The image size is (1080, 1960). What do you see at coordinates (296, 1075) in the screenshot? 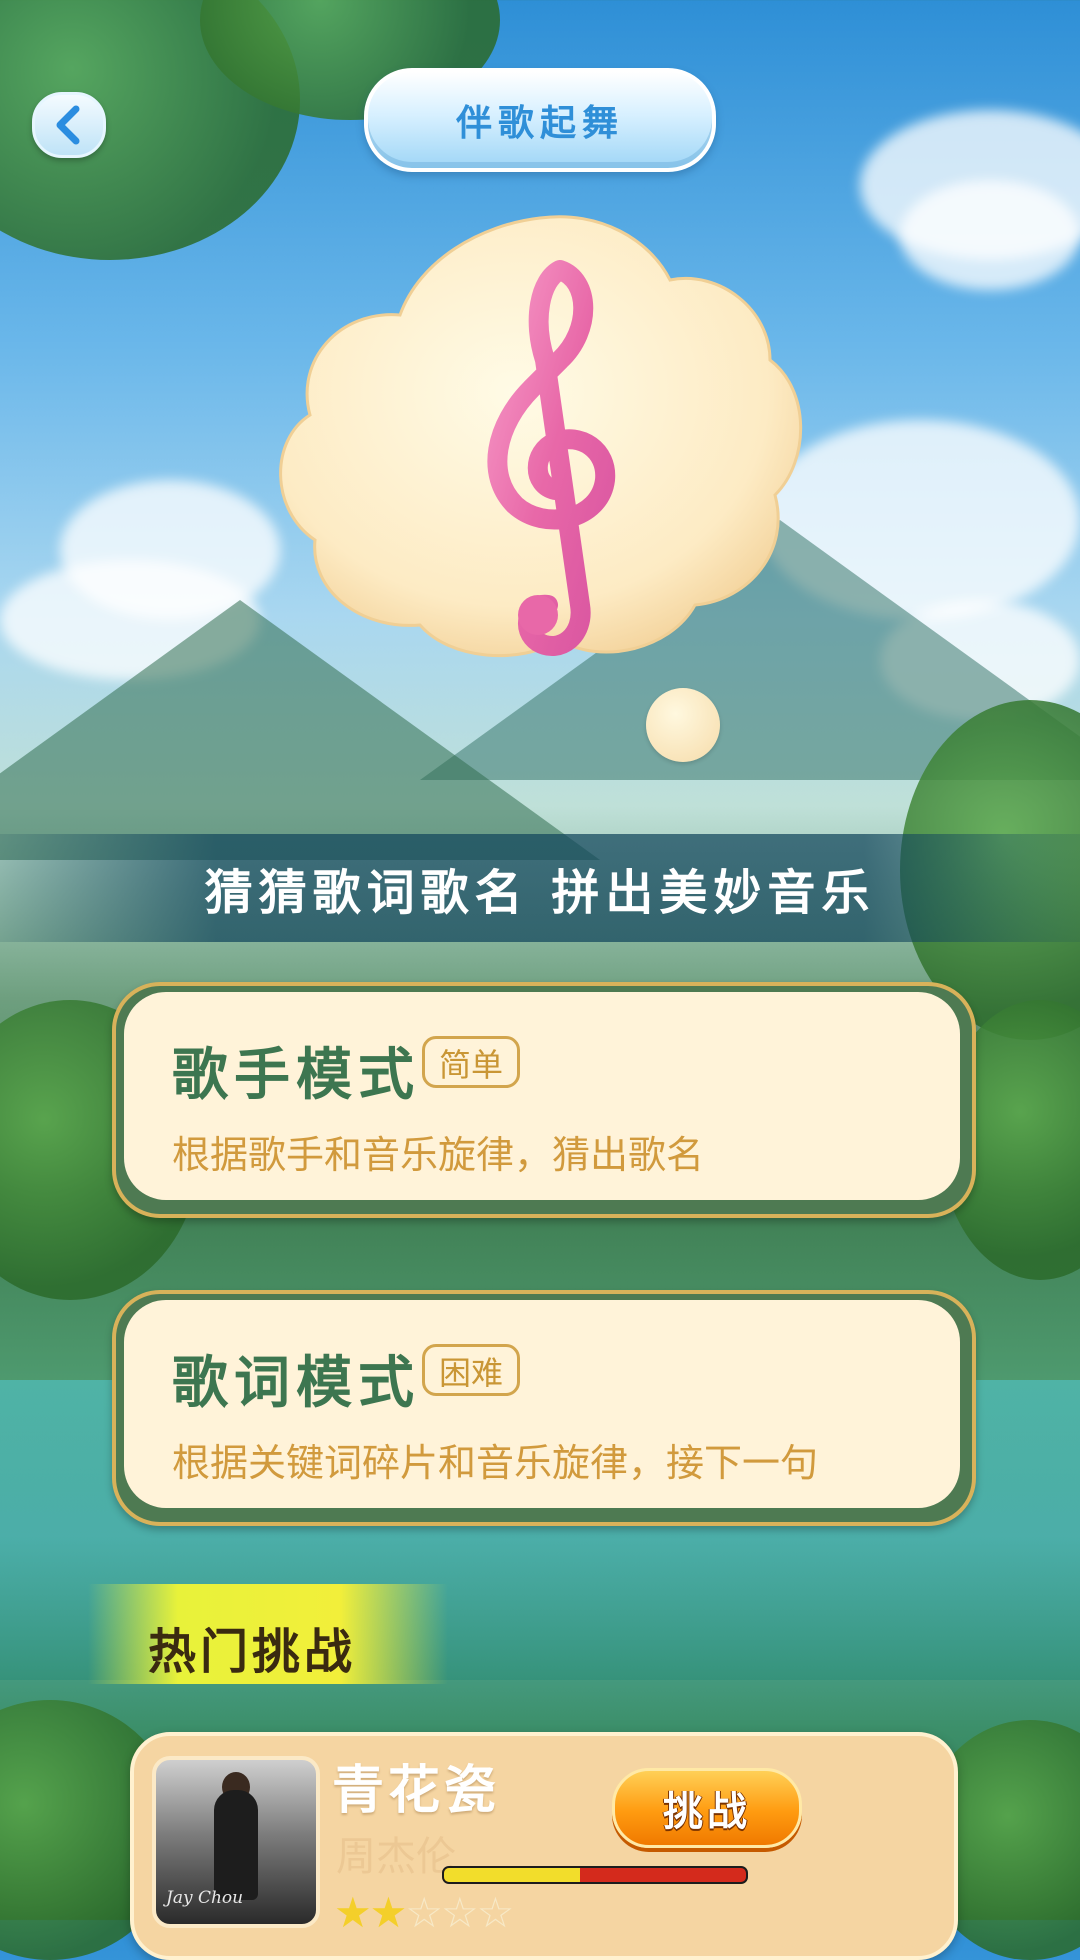
I see `mode-title: 歌手模式` at bounding box center [296, 1075].